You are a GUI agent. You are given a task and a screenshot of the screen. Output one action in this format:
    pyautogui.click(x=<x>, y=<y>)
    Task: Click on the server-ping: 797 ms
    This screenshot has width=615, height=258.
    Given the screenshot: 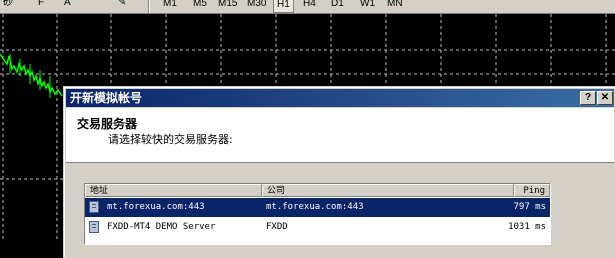 What is the action you would take?
    pyautogui.click(x=529, y=207)
    